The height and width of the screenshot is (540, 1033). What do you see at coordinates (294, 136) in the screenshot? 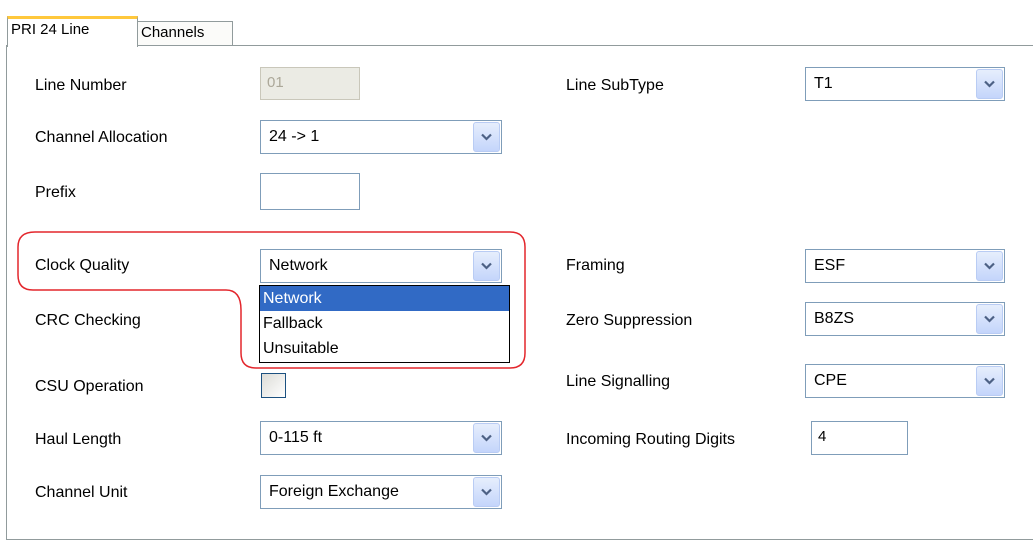
I see `channel-allocation-value: 24 -> 1` at bounding box center [294, 136].